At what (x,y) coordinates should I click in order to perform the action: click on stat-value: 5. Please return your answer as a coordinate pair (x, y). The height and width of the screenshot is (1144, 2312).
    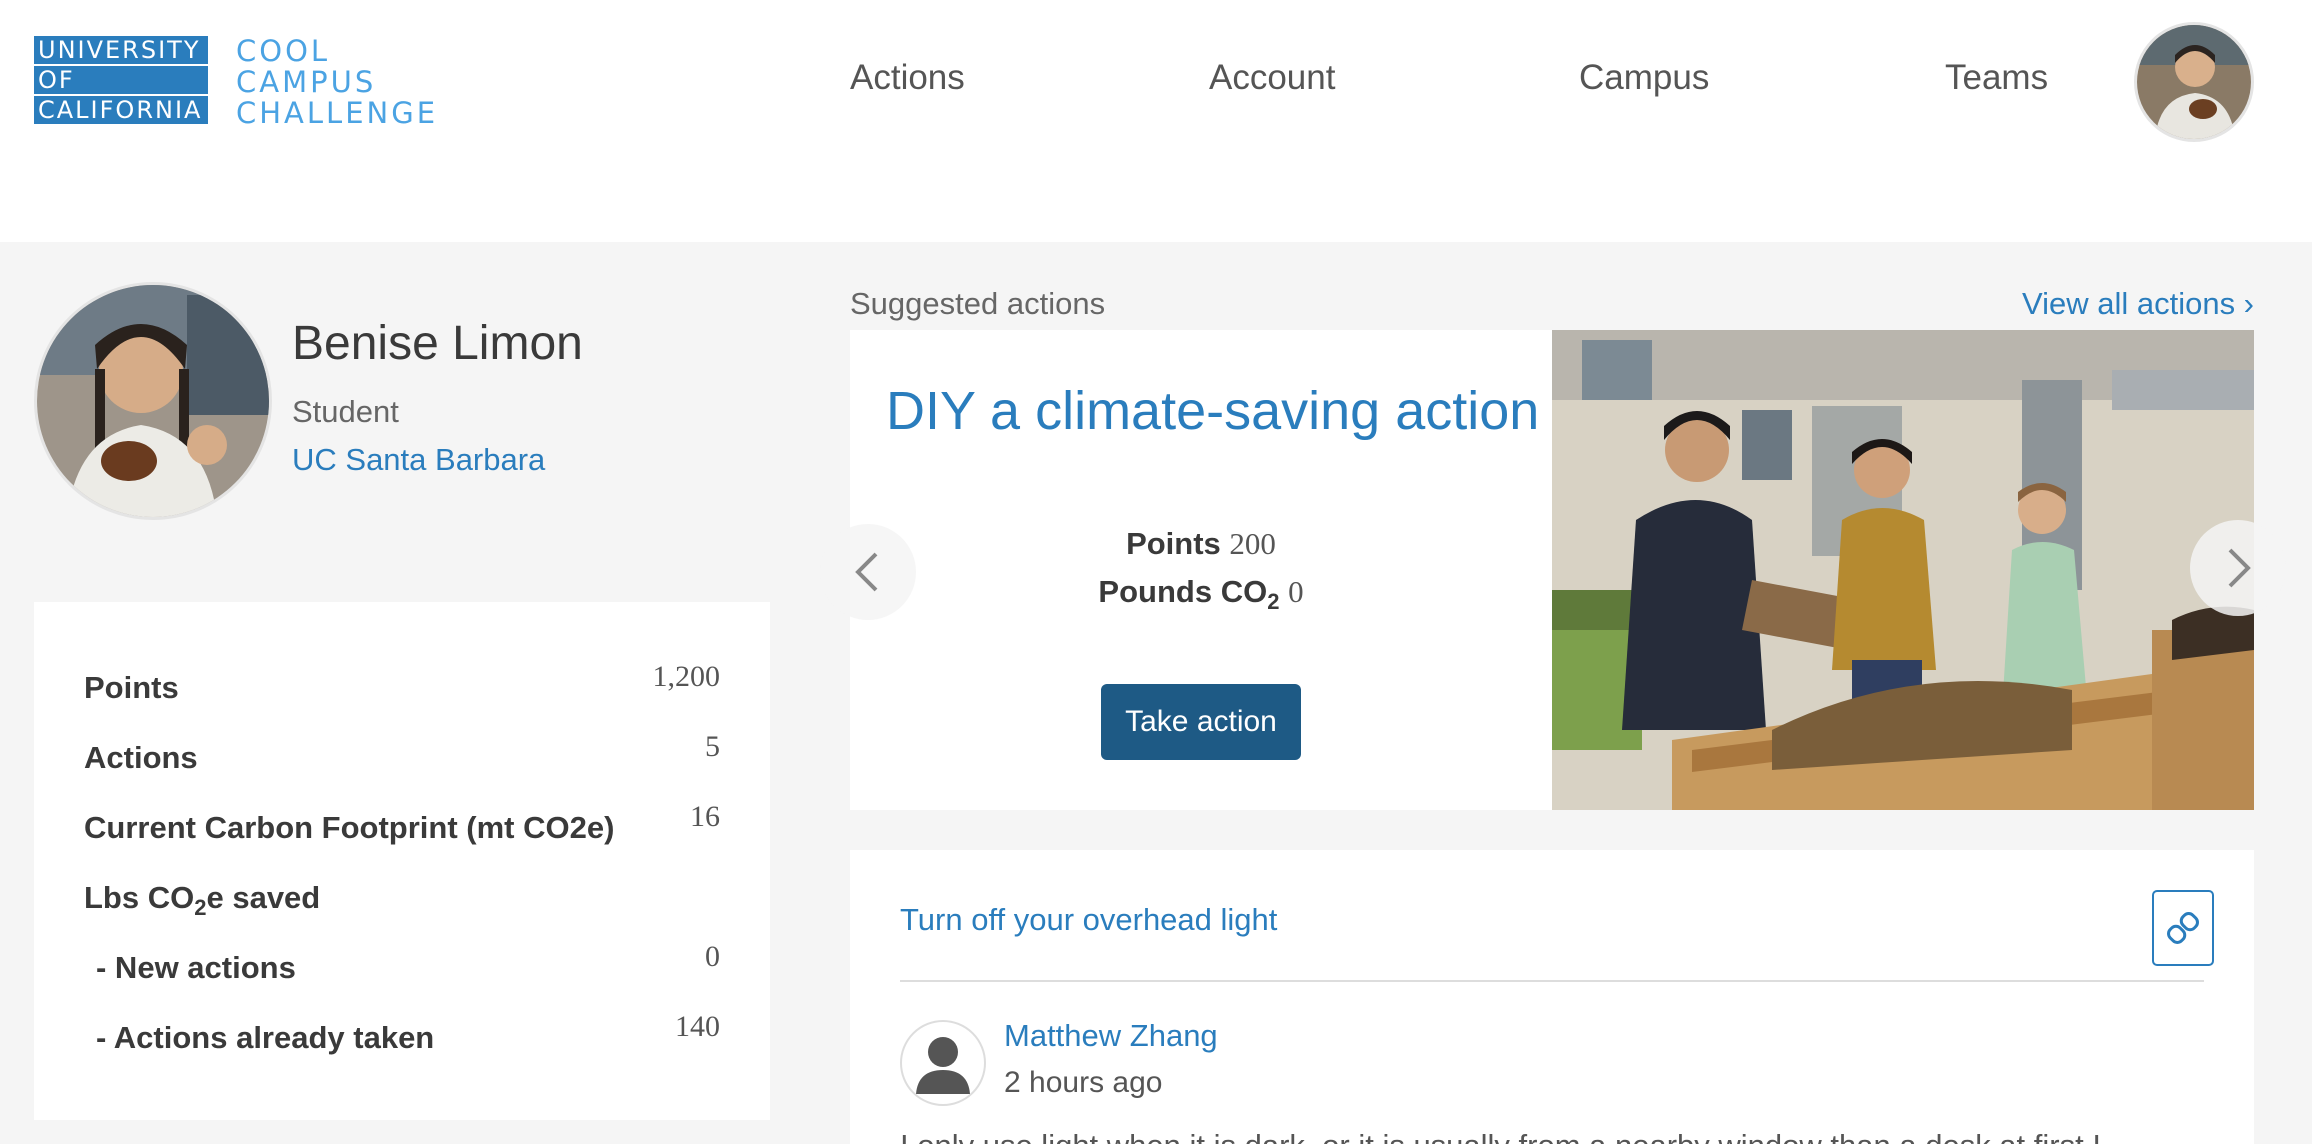
    Looking at the image, I should click on (712, 746).